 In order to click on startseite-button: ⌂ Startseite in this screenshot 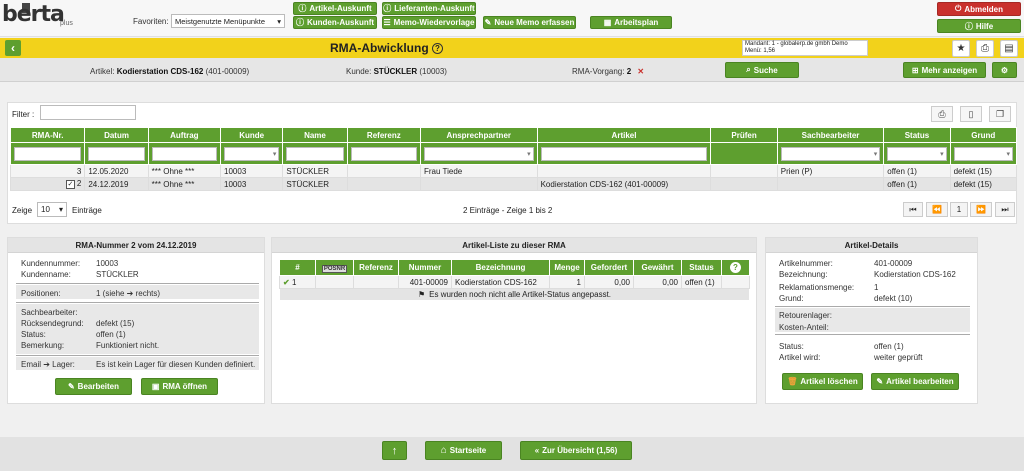, I will do `click(463, 450)`.